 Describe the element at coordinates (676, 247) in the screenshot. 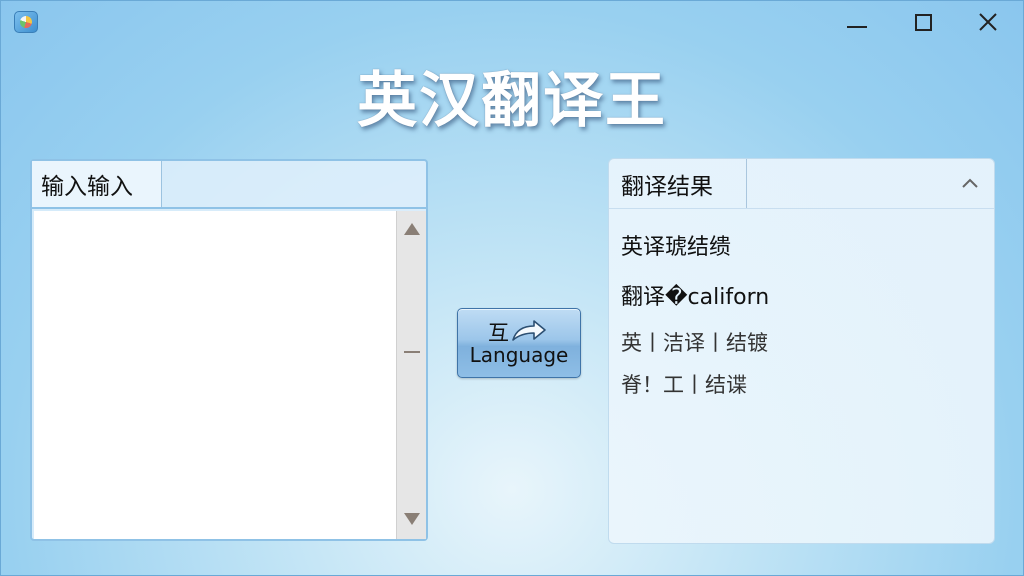

I see `result-item: 英译琥结缋` at that location.